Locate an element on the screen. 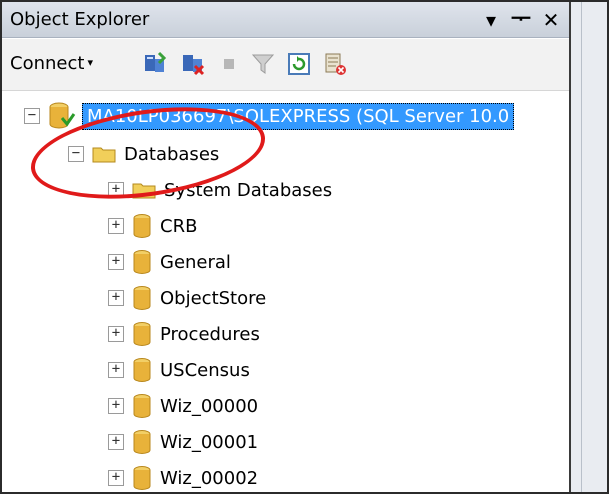 This screenshot has width=609, height=494. tree-node-system-databases: + System Databases is located at coordinates (220, 190).